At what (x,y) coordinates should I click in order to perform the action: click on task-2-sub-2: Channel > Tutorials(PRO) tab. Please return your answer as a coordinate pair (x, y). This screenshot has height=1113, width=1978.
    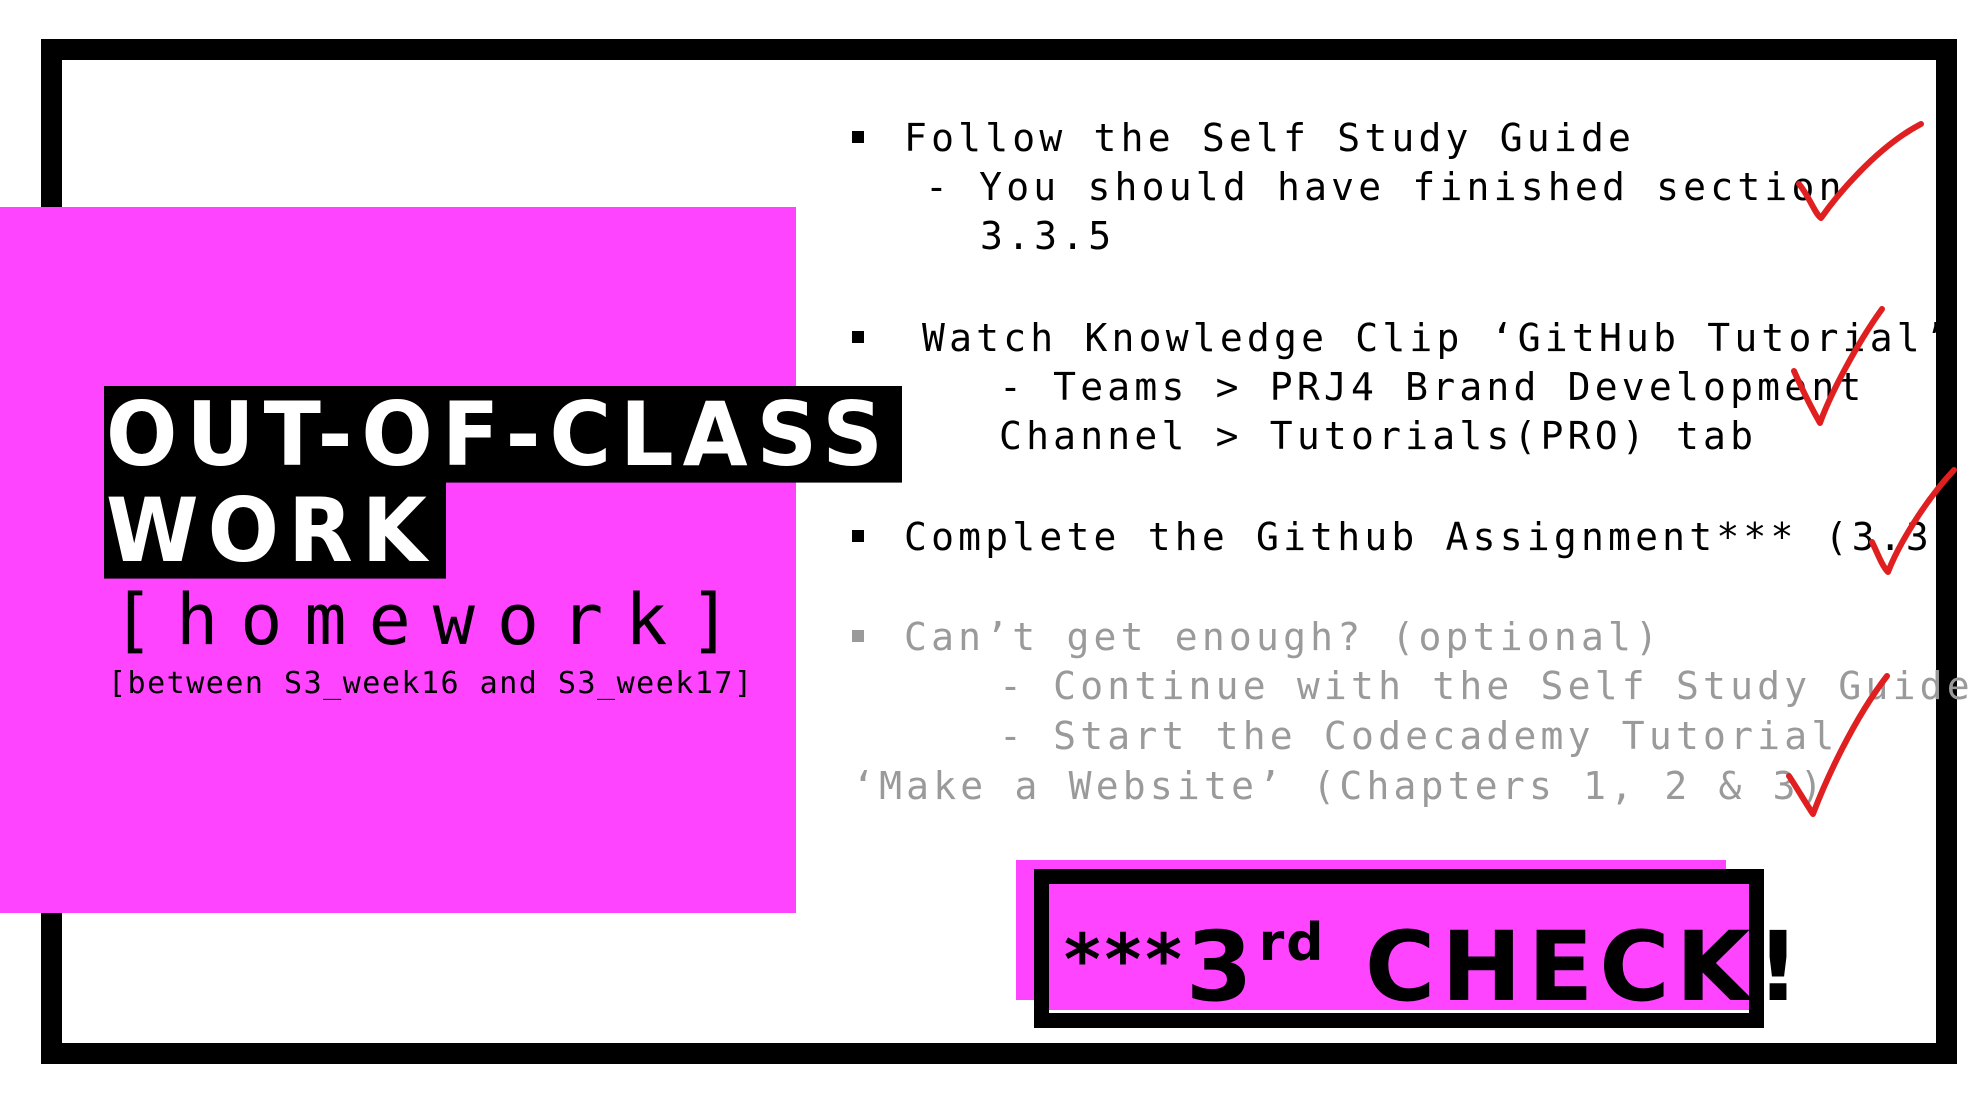
    Looking at the image, I should click on (1378, 436).